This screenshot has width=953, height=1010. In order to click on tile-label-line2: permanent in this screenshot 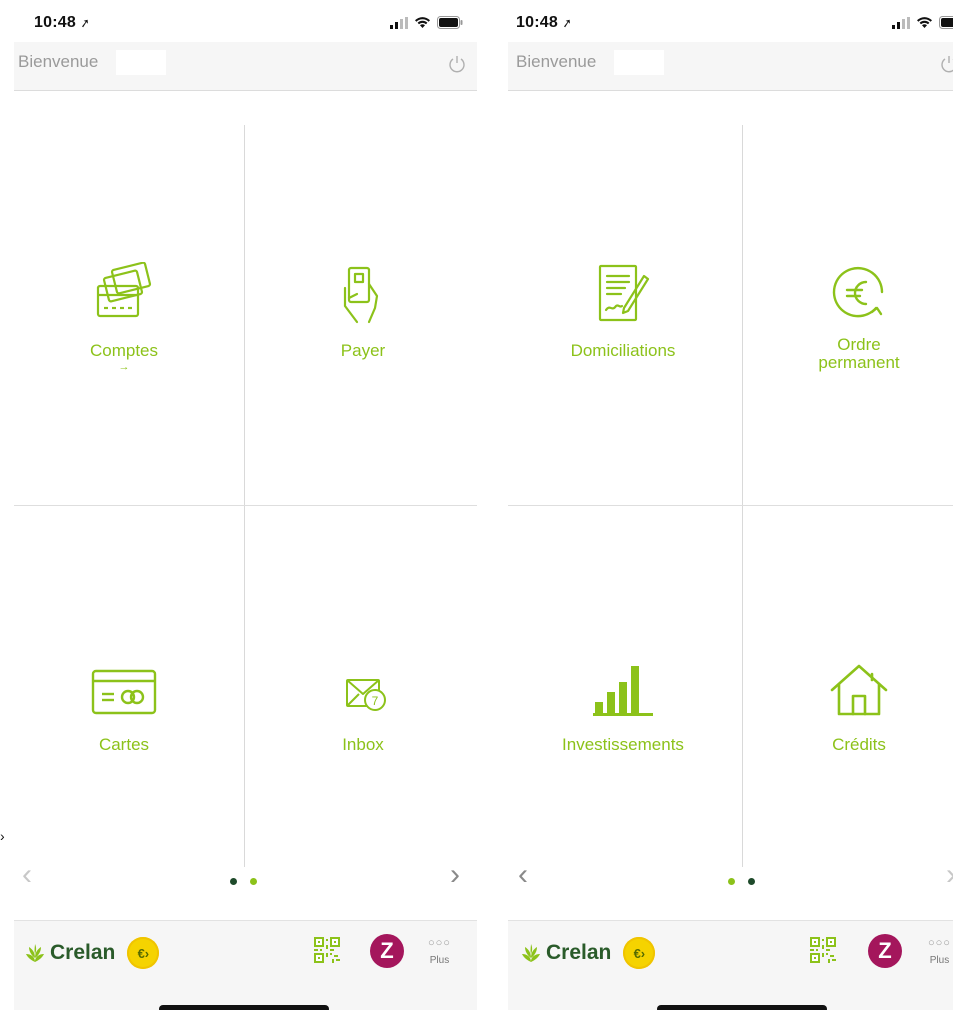, I will do `click(859, 362)`.